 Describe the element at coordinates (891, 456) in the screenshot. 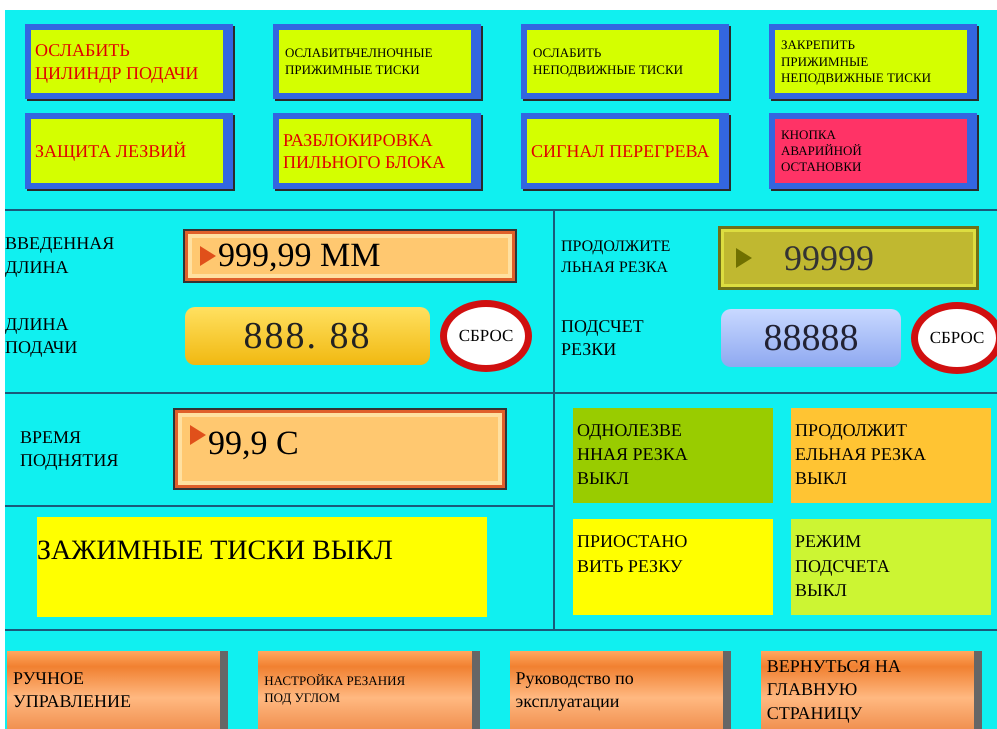

I see `mode-button: ПРОДОЛЖИТ ЕЛЬНАЯ РЕЗКА ВЫКЛ` at that location.